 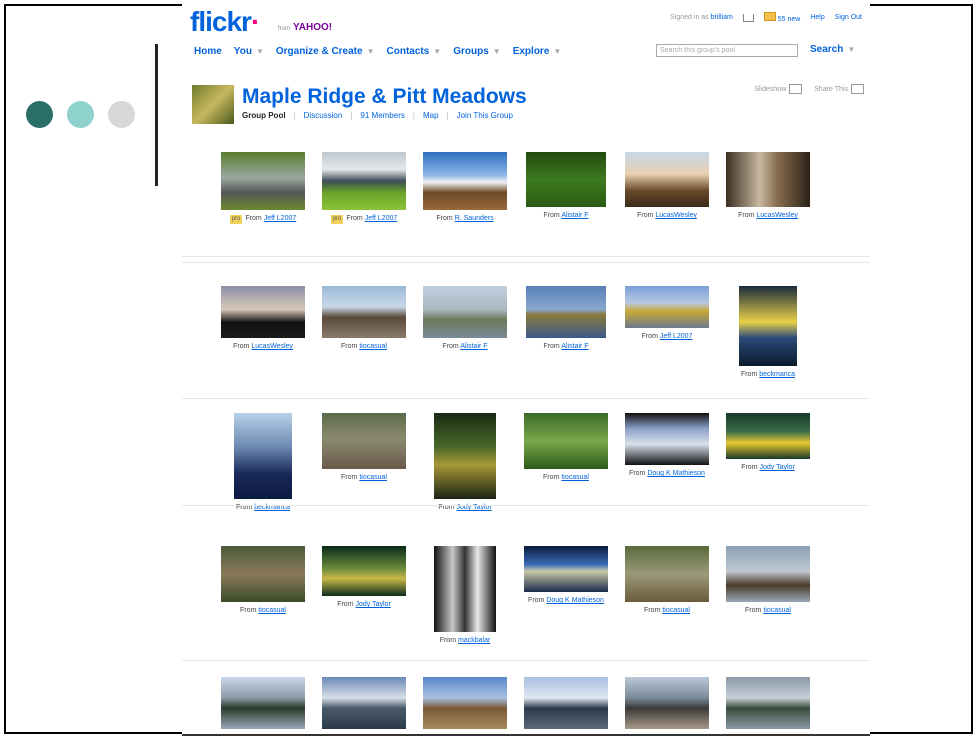 What do you see at coordinates (431, 115) in the screenshot?
I see `tab-map: Map` at bounding box center [431, 115].